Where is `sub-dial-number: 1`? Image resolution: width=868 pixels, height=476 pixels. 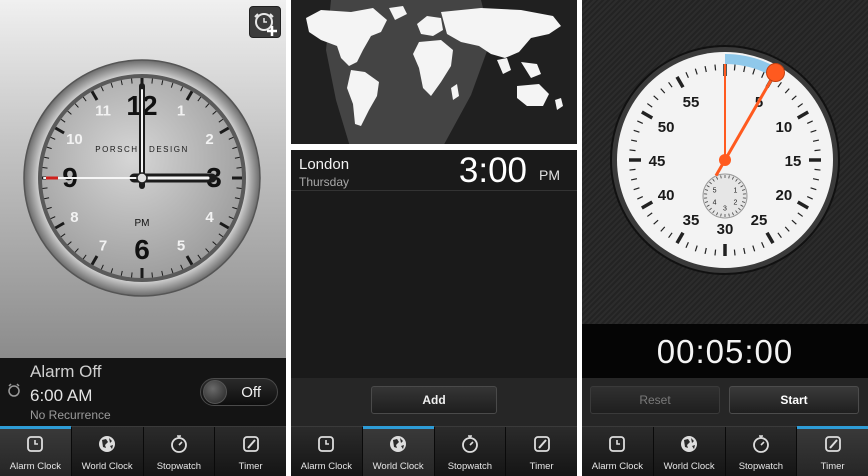 sub-dial-number: 1 is located at coordinates (735, 191).